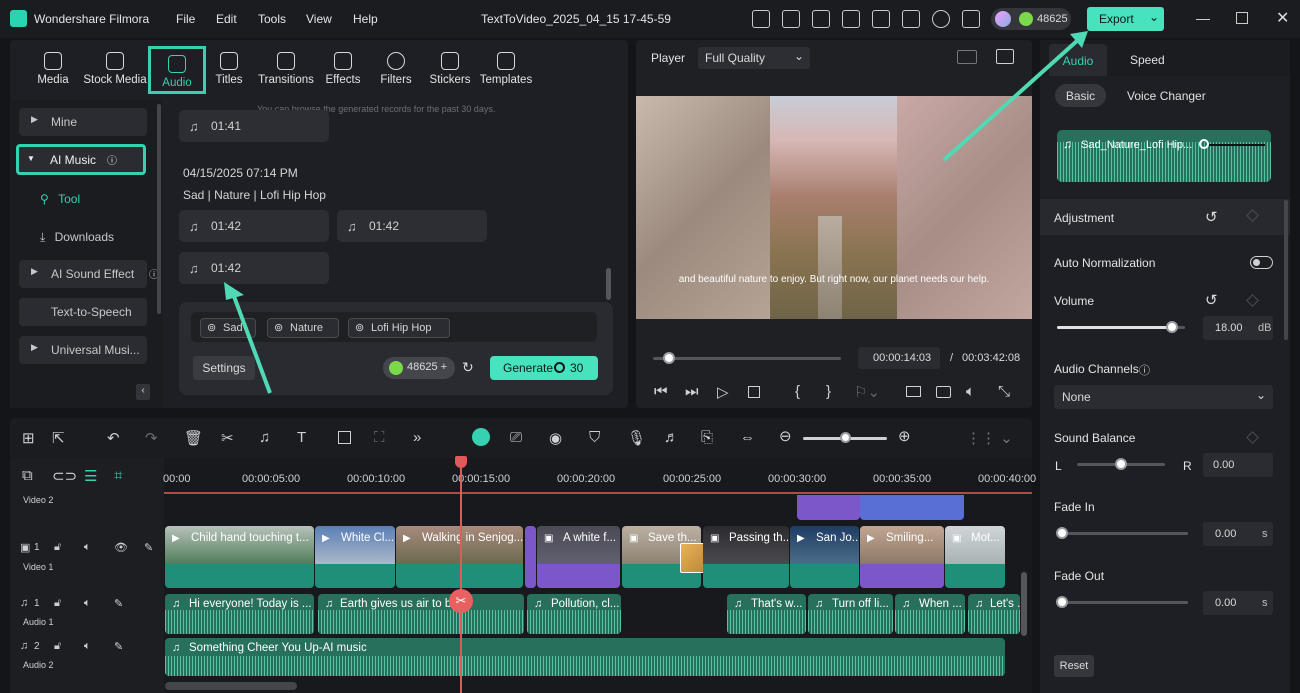 The image size is (1300, 693). What do you see at coordinates (1011, 100) in the screenshot?
I see `arrow-to-export` at bounding box center [1011, 100].